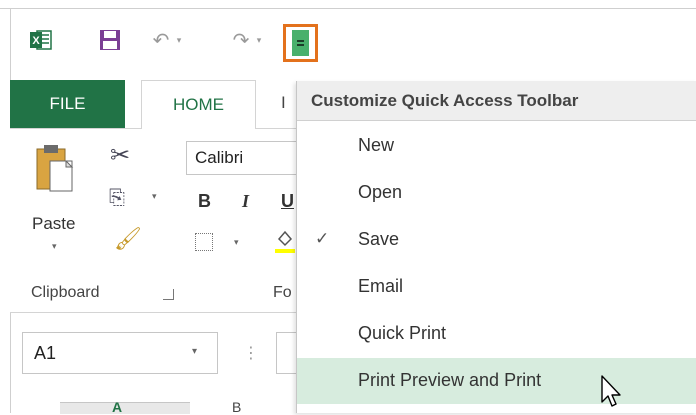  Describe the element at coordinates (285, 241) in the screenshot. I see `fill-color-icon` at that location.